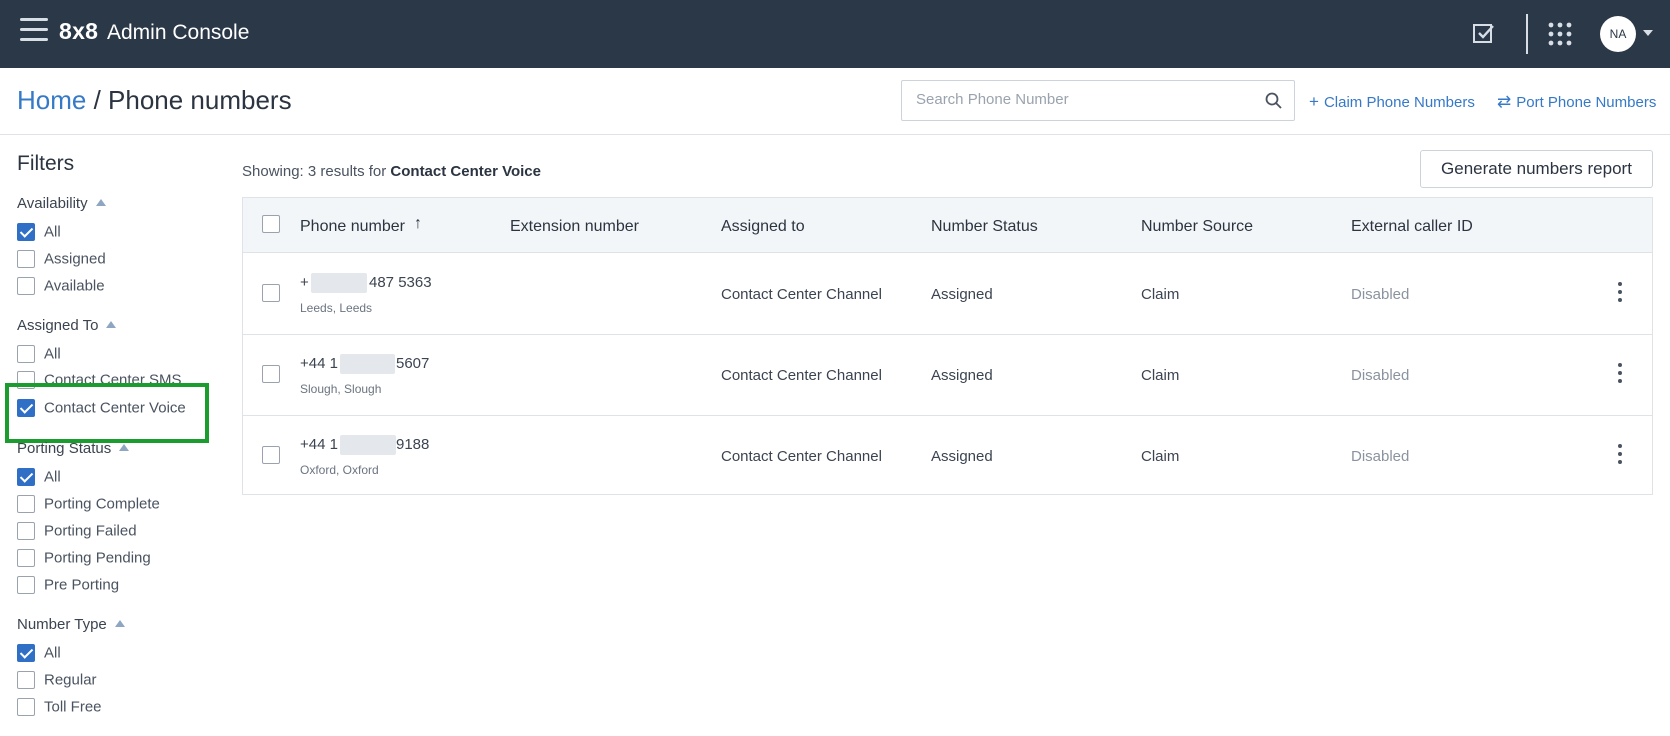 The image size is (1670, 736). Describe the element at coordinates (400, 282) in the screenshot. I see `phone-number-end: 487 5363` at that location.